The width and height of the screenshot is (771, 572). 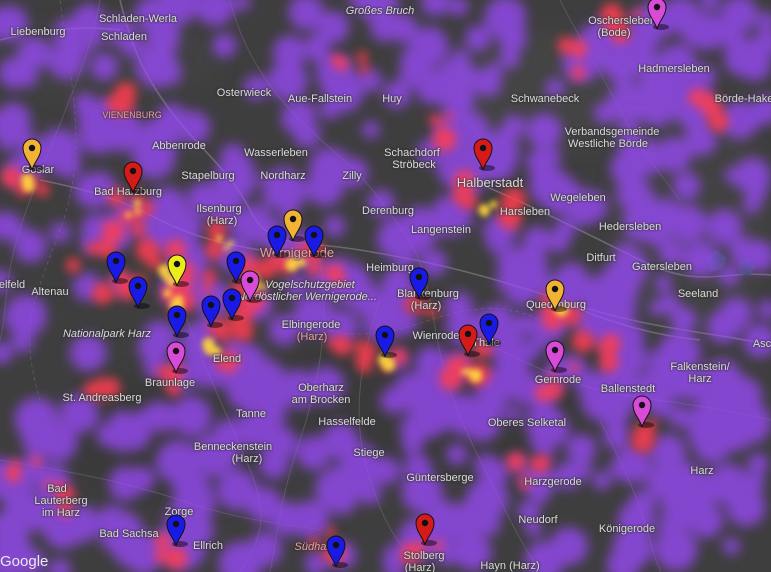 What do you see at coordinates (227, 359) in the screenshot?
I see `place-label: Elend` at bounding box center [227, 359].